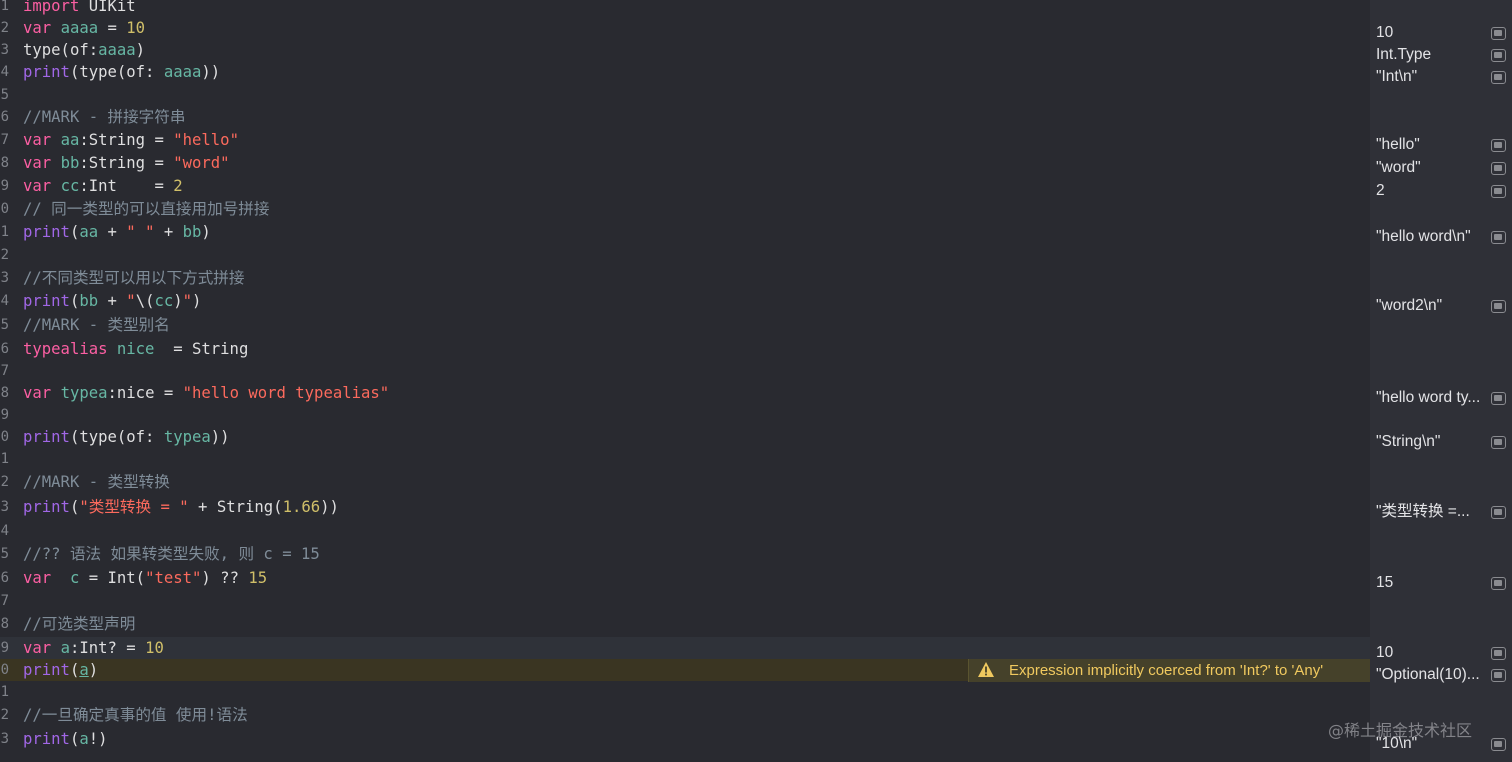  What do you see at coordinates (685, 393) in the screenshot?
I see `code-line: 8 var typea:nice = "hello word typealias"` at bounding box center [685, 393].